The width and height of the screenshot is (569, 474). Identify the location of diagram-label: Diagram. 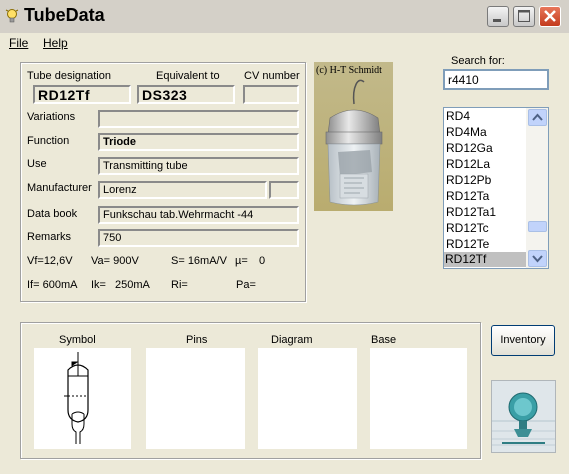
(292, 340).